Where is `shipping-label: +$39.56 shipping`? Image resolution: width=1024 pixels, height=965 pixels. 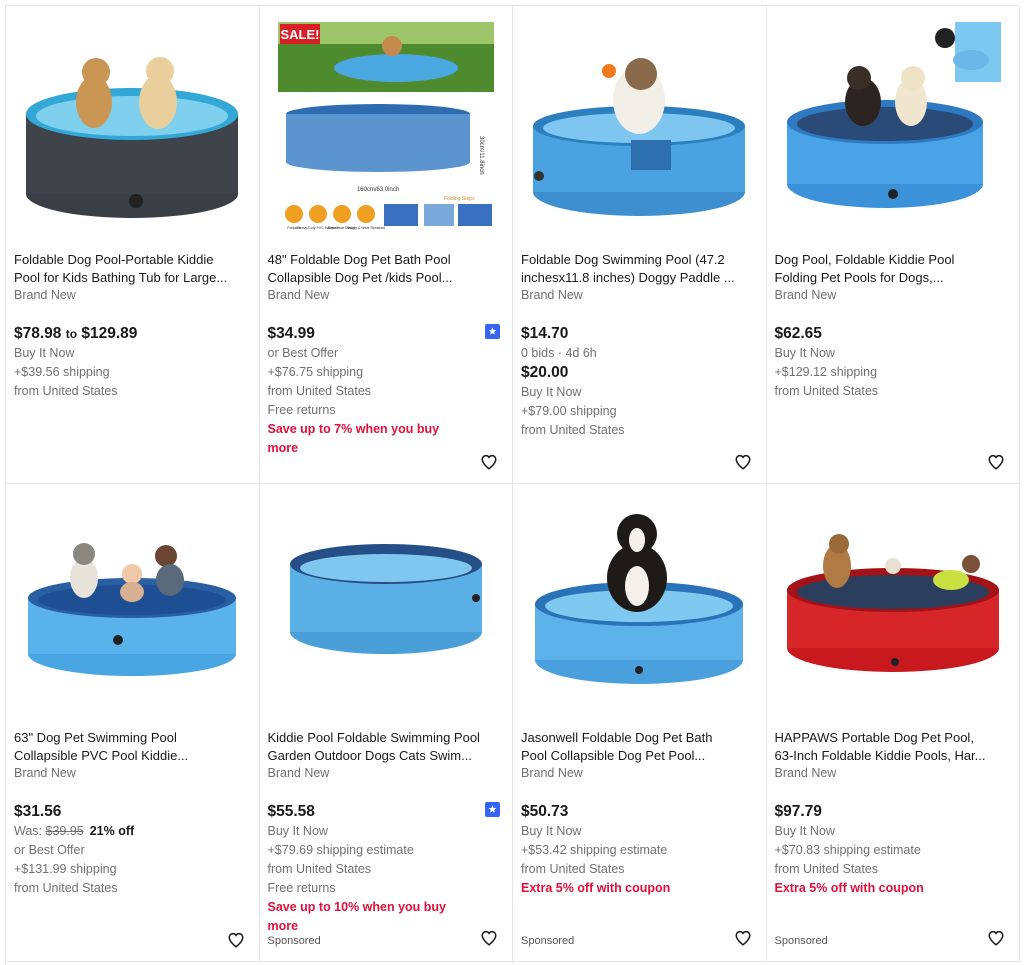
shipping-label: +$39.56 shipping is located at coordinates (62, 372).